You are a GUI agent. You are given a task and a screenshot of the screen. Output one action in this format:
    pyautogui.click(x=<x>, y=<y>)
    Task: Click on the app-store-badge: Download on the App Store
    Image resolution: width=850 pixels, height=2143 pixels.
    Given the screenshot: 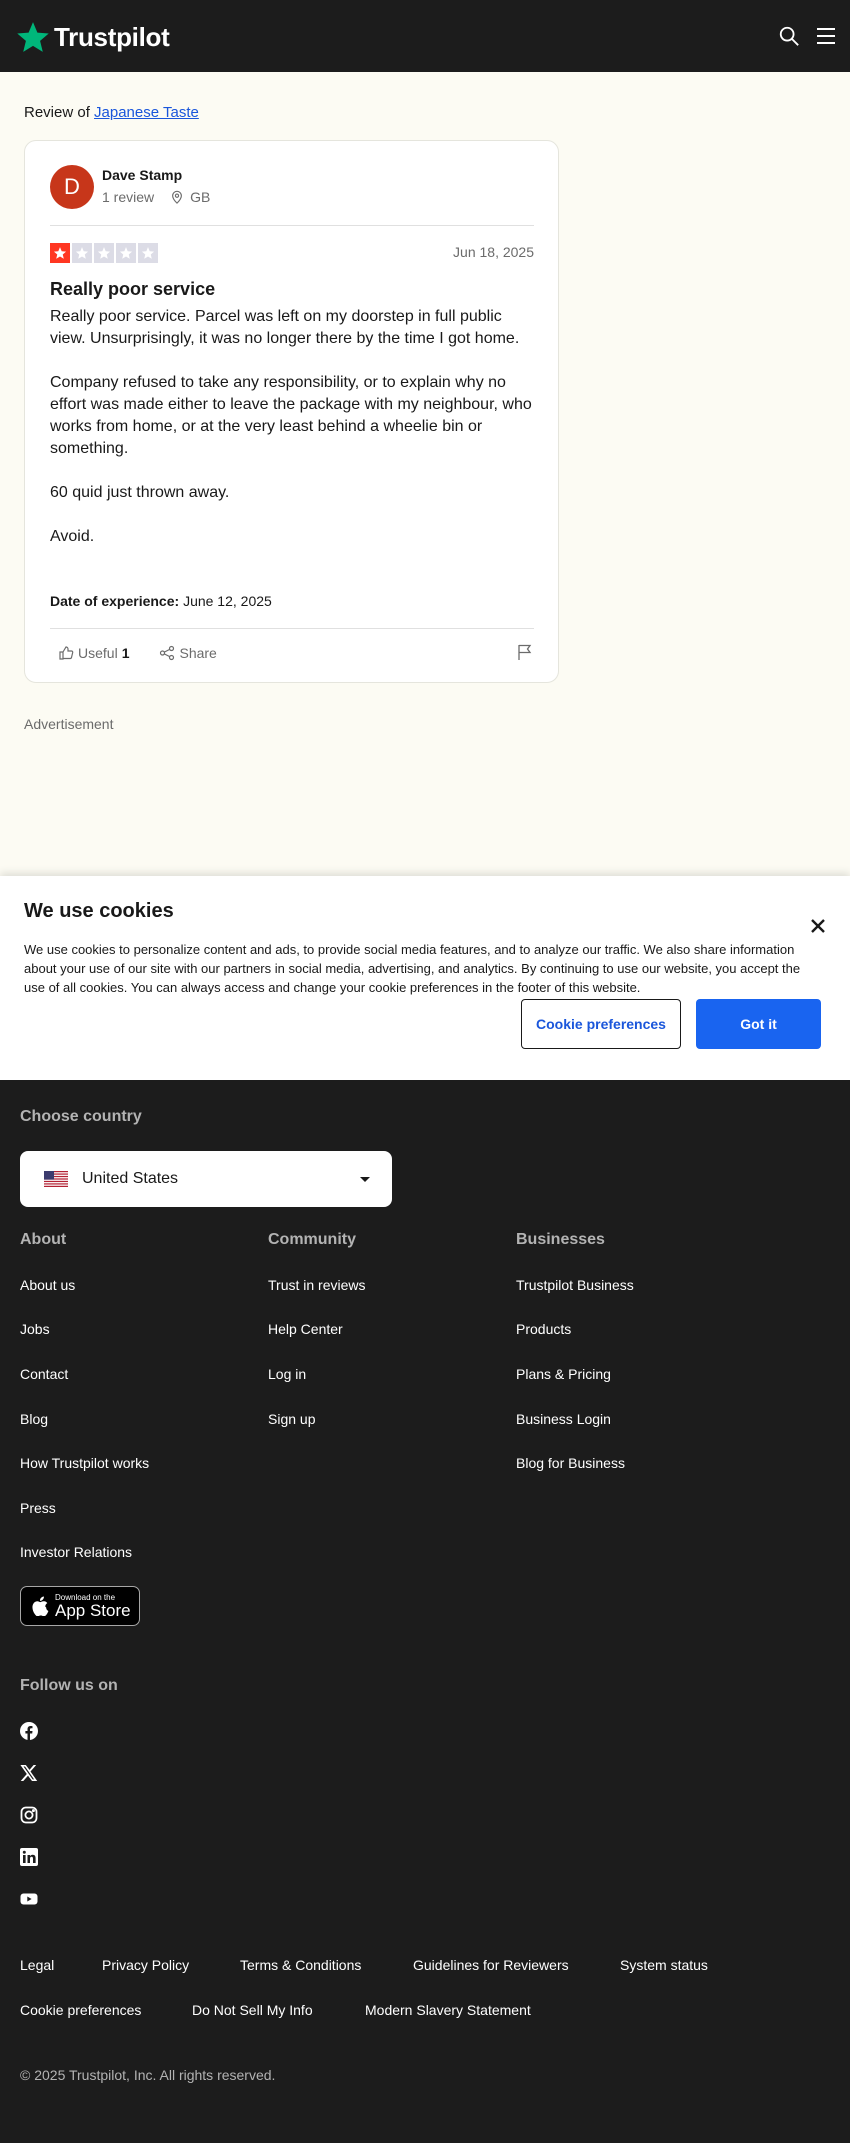 What is the action you would take?
    pyautogui.click(x=80, y=1606)
    